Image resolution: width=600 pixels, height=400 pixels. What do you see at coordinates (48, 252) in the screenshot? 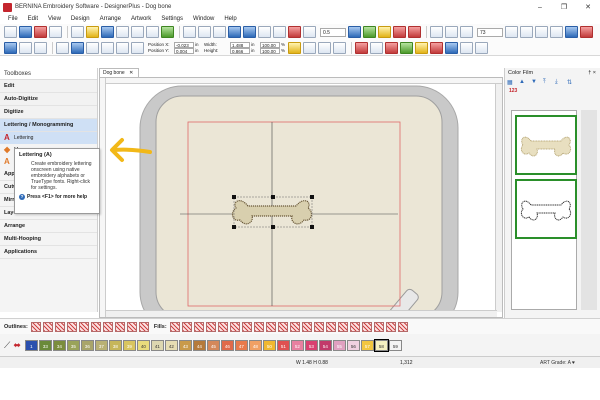
I see `section-applications: Applications` at bounding box center [48, 252].